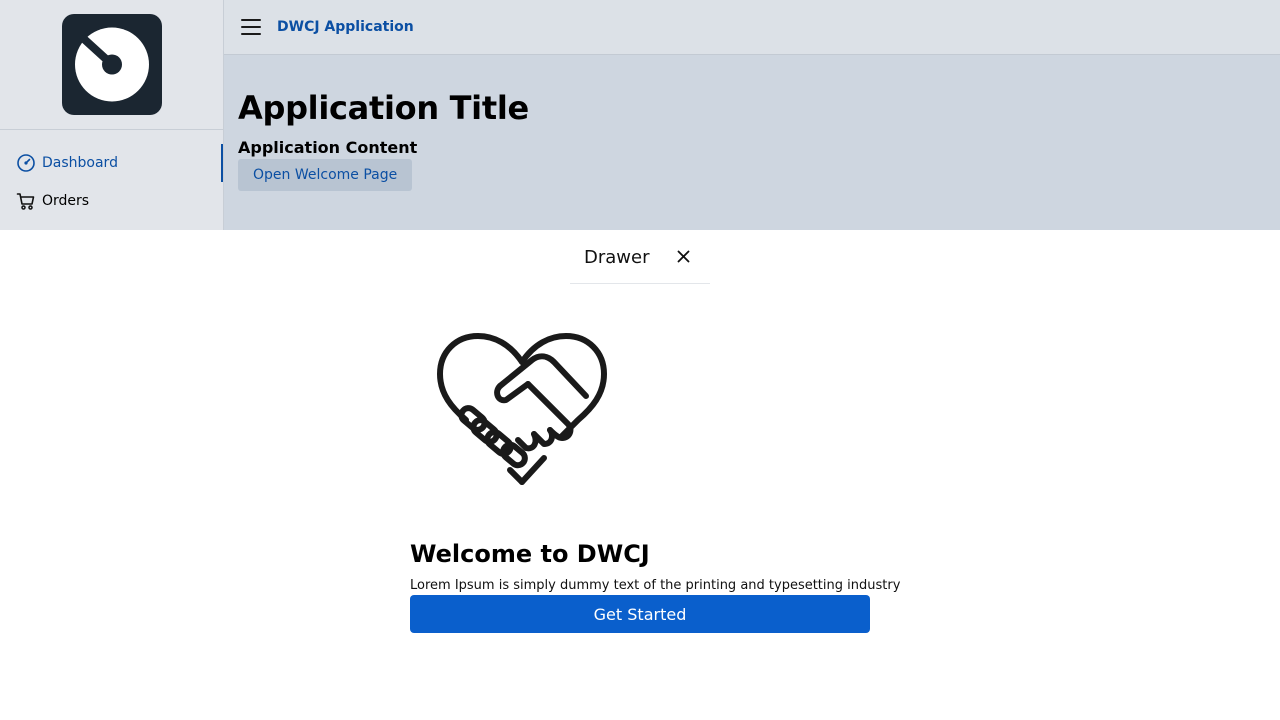 Image resolution: width=1280 pixels, height=720 pixels. I want to click on content-heading: Application Content, so click(328, 147).